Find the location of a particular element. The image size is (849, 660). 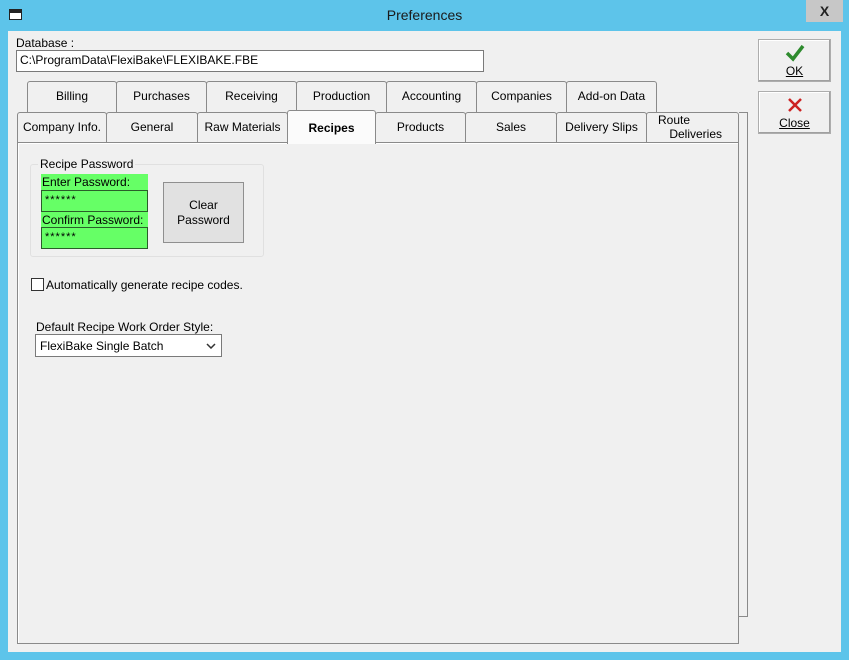

tab-recipes: Recipes is located at coordinates (331, 127).